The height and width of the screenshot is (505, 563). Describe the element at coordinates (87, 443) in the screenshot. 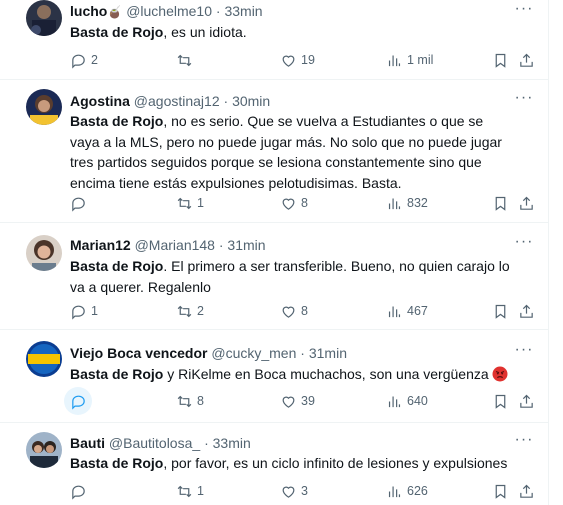

I see `display-name: Bauti` at that location.